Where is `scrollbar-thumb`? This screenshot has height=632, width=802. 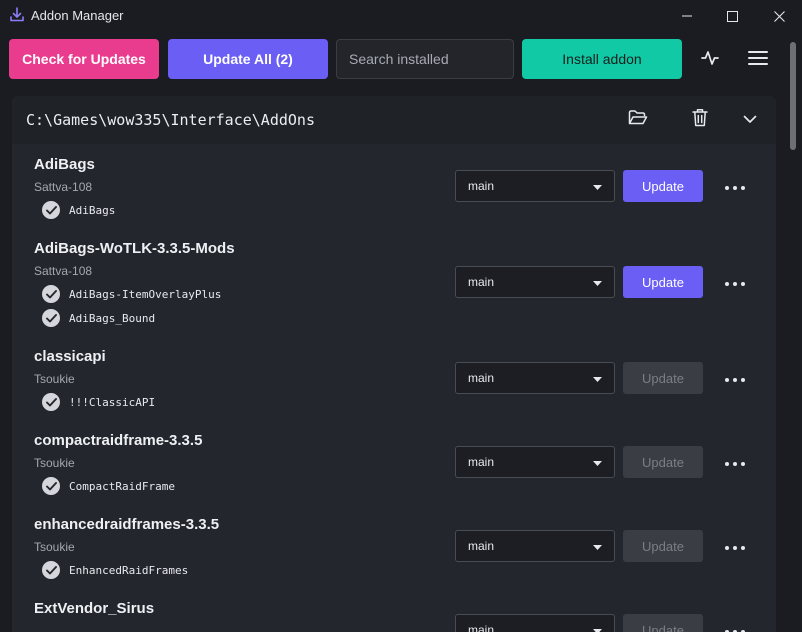
scrollbar-thumb is located at coordinates (793, 96).